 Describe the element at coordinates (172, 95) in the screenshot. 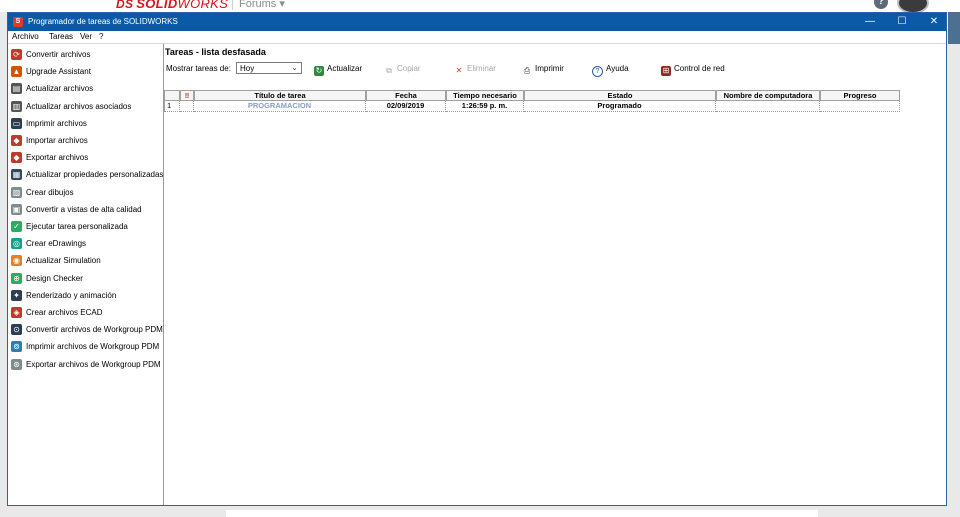

I see `header-row-number` at that location.